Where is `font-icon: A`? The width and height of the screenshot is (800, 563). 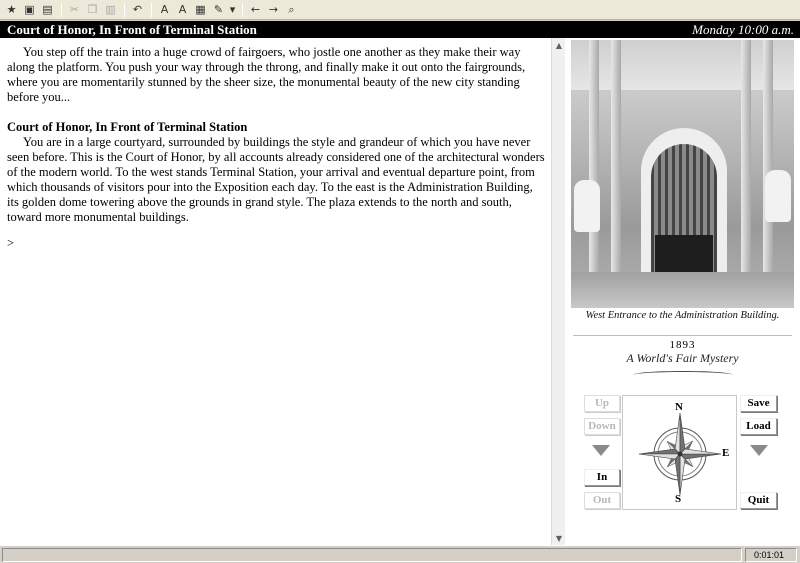
font-icon: A is located at coordinates (164, 10).